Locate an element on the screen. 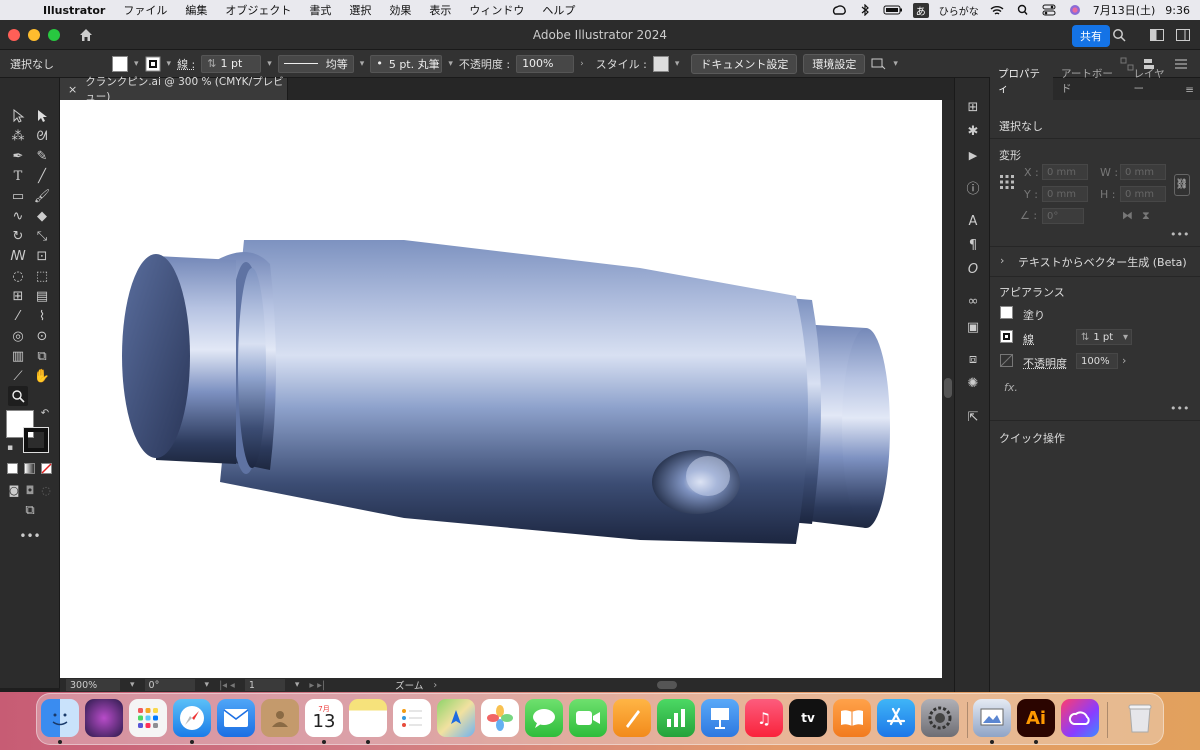  image-trace-panel-icon: ▣ is located at coordinates (973, 327).